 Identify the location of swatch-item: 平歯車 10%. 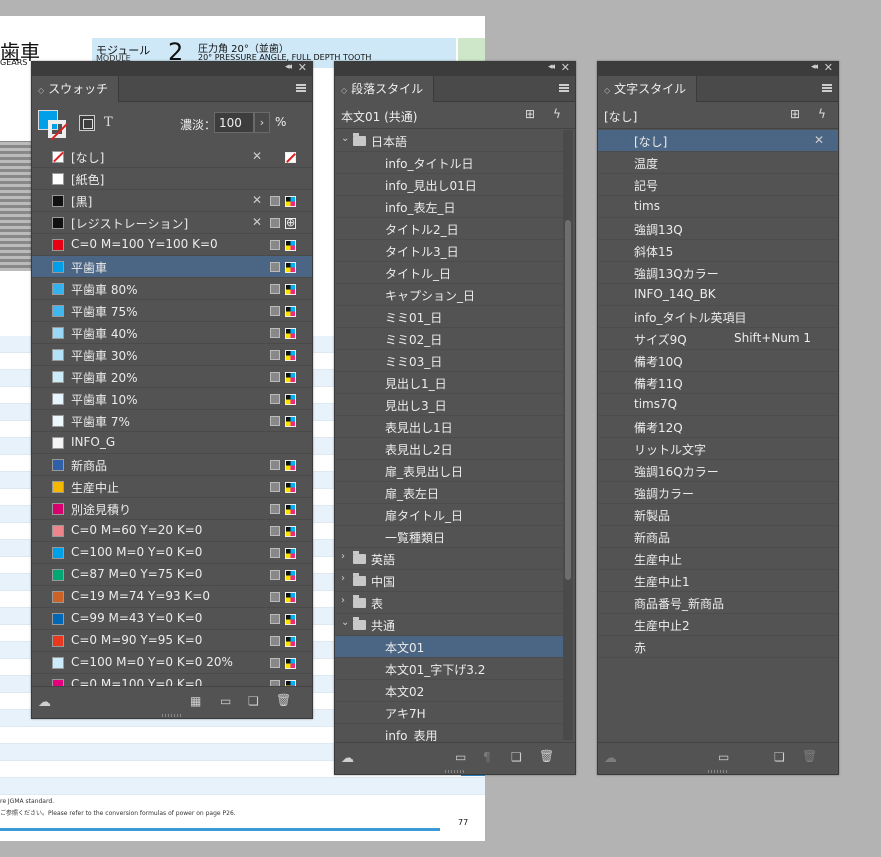
(172, 399).